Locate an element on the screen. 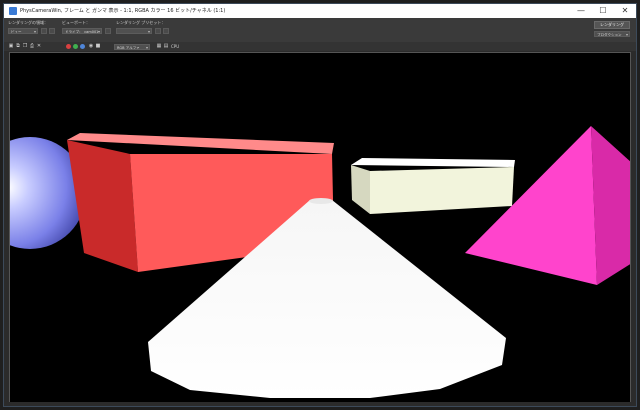 The image size is (640, 410). close-button: ✕ is located at coordinates (625, 11).